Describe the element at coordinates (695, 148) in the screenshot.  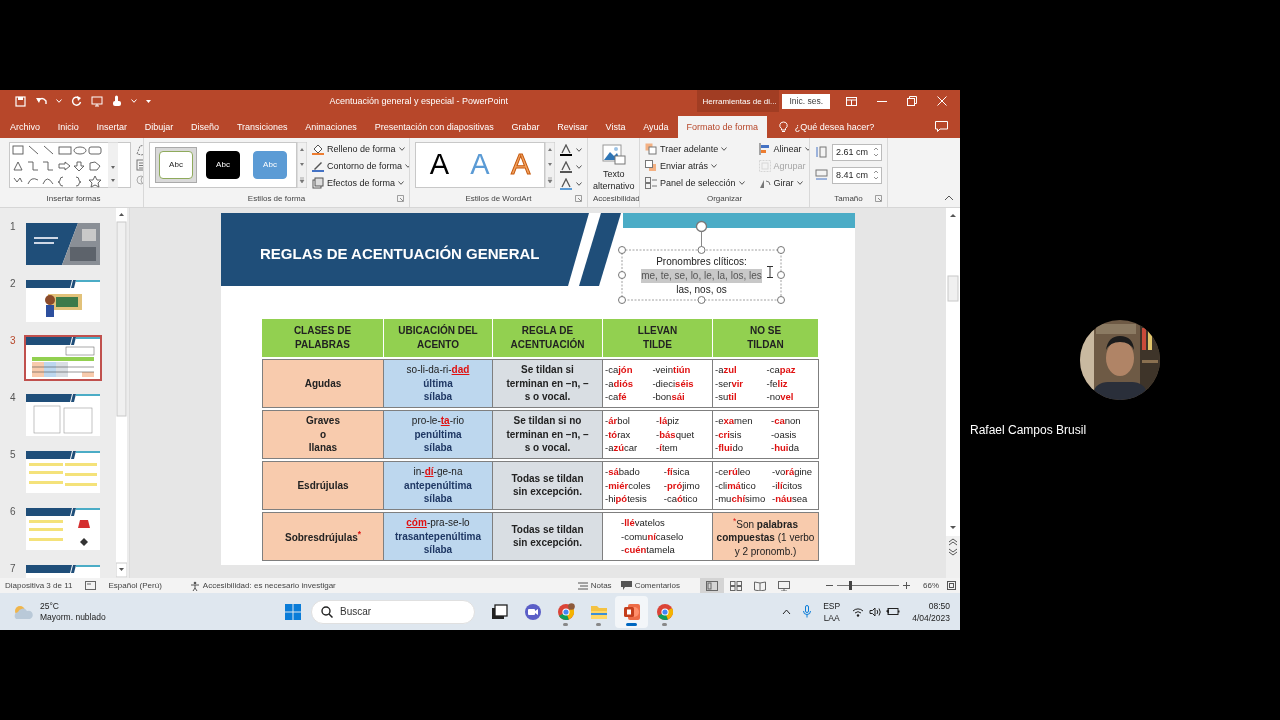
I see `command-button: Traer adelante` at that location.